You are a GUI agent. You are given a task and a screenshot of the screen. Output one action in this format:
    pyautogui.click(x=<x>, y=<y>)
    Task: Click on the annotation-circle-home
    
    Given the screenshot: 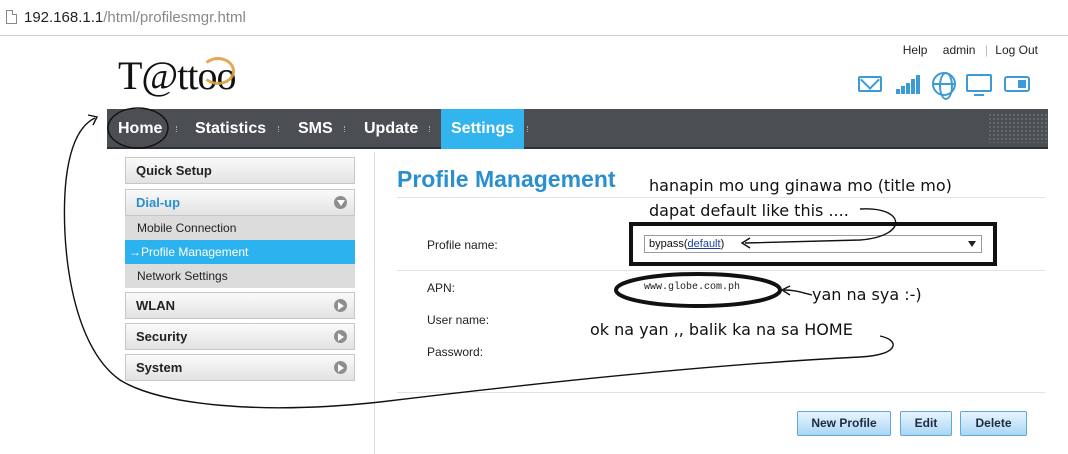 What is the action you would take?
    pyautogui.click(x=138, y=128)
    